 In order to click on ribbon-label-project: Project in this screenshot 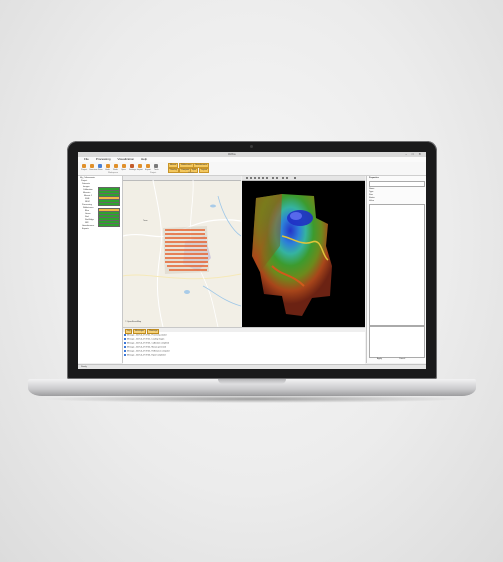, I will do `click(84, 170)`.